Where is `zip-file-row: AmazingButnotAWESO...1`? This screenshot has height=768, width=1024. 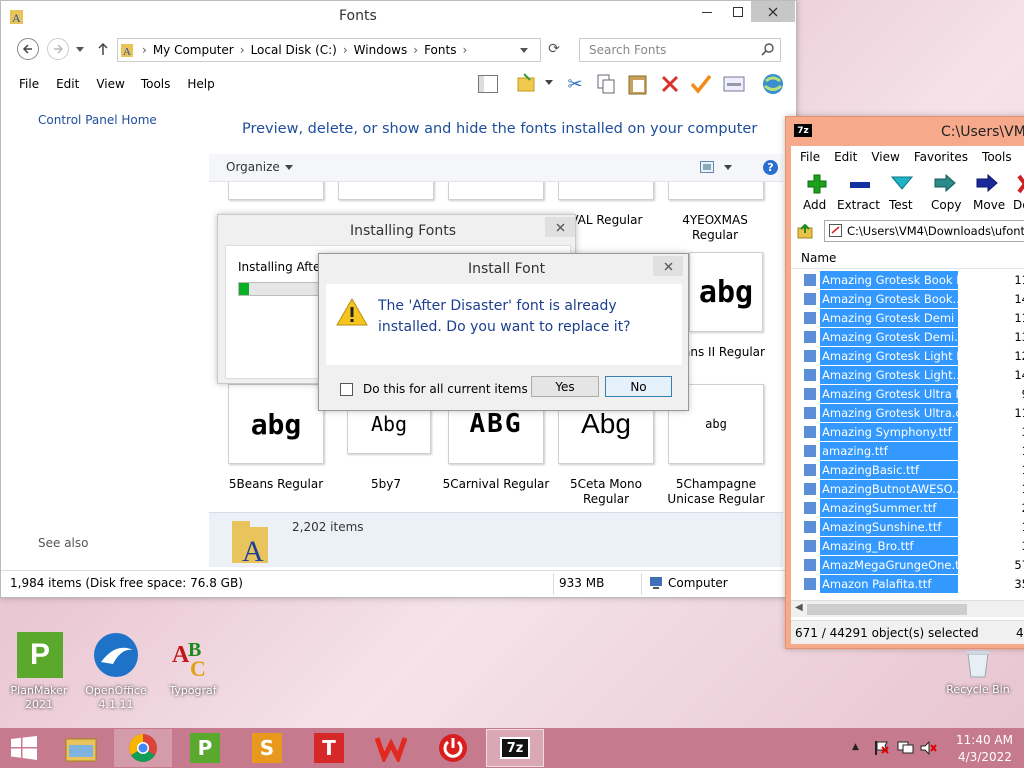 zip-file-row: AmazingButnotAWESO...1 is located at coordinates (913, 488).